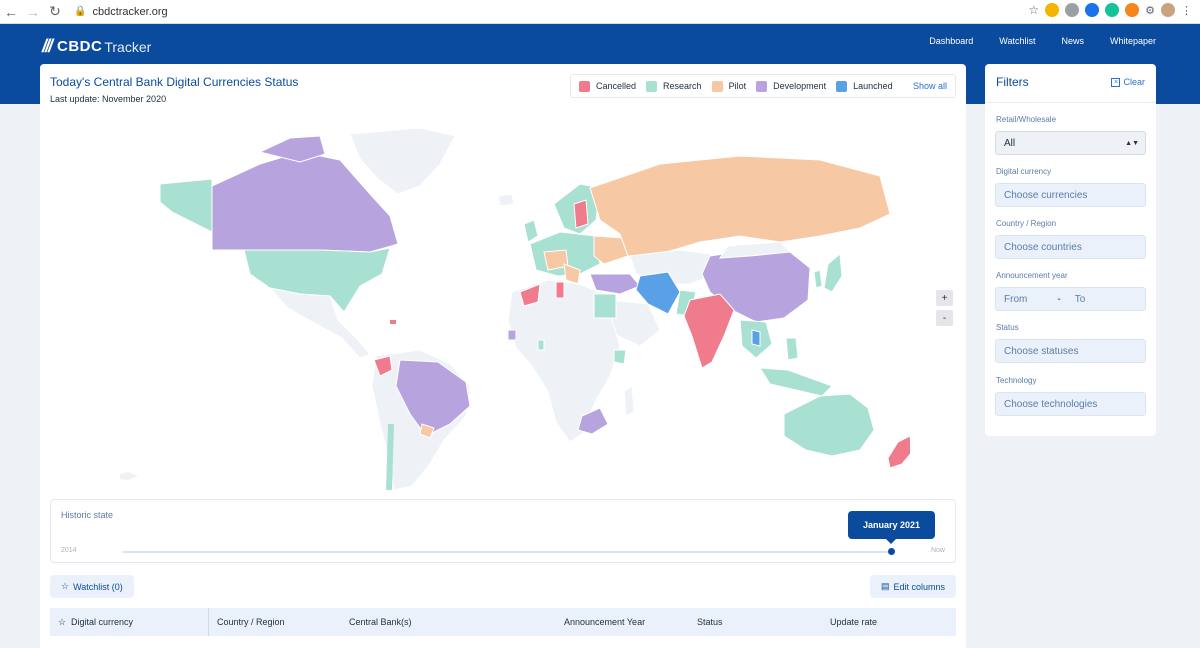  What do you see at coordinates (791, 86) in the screenshot?
I see `legend-development: Development` at bounding box center [791, 86].